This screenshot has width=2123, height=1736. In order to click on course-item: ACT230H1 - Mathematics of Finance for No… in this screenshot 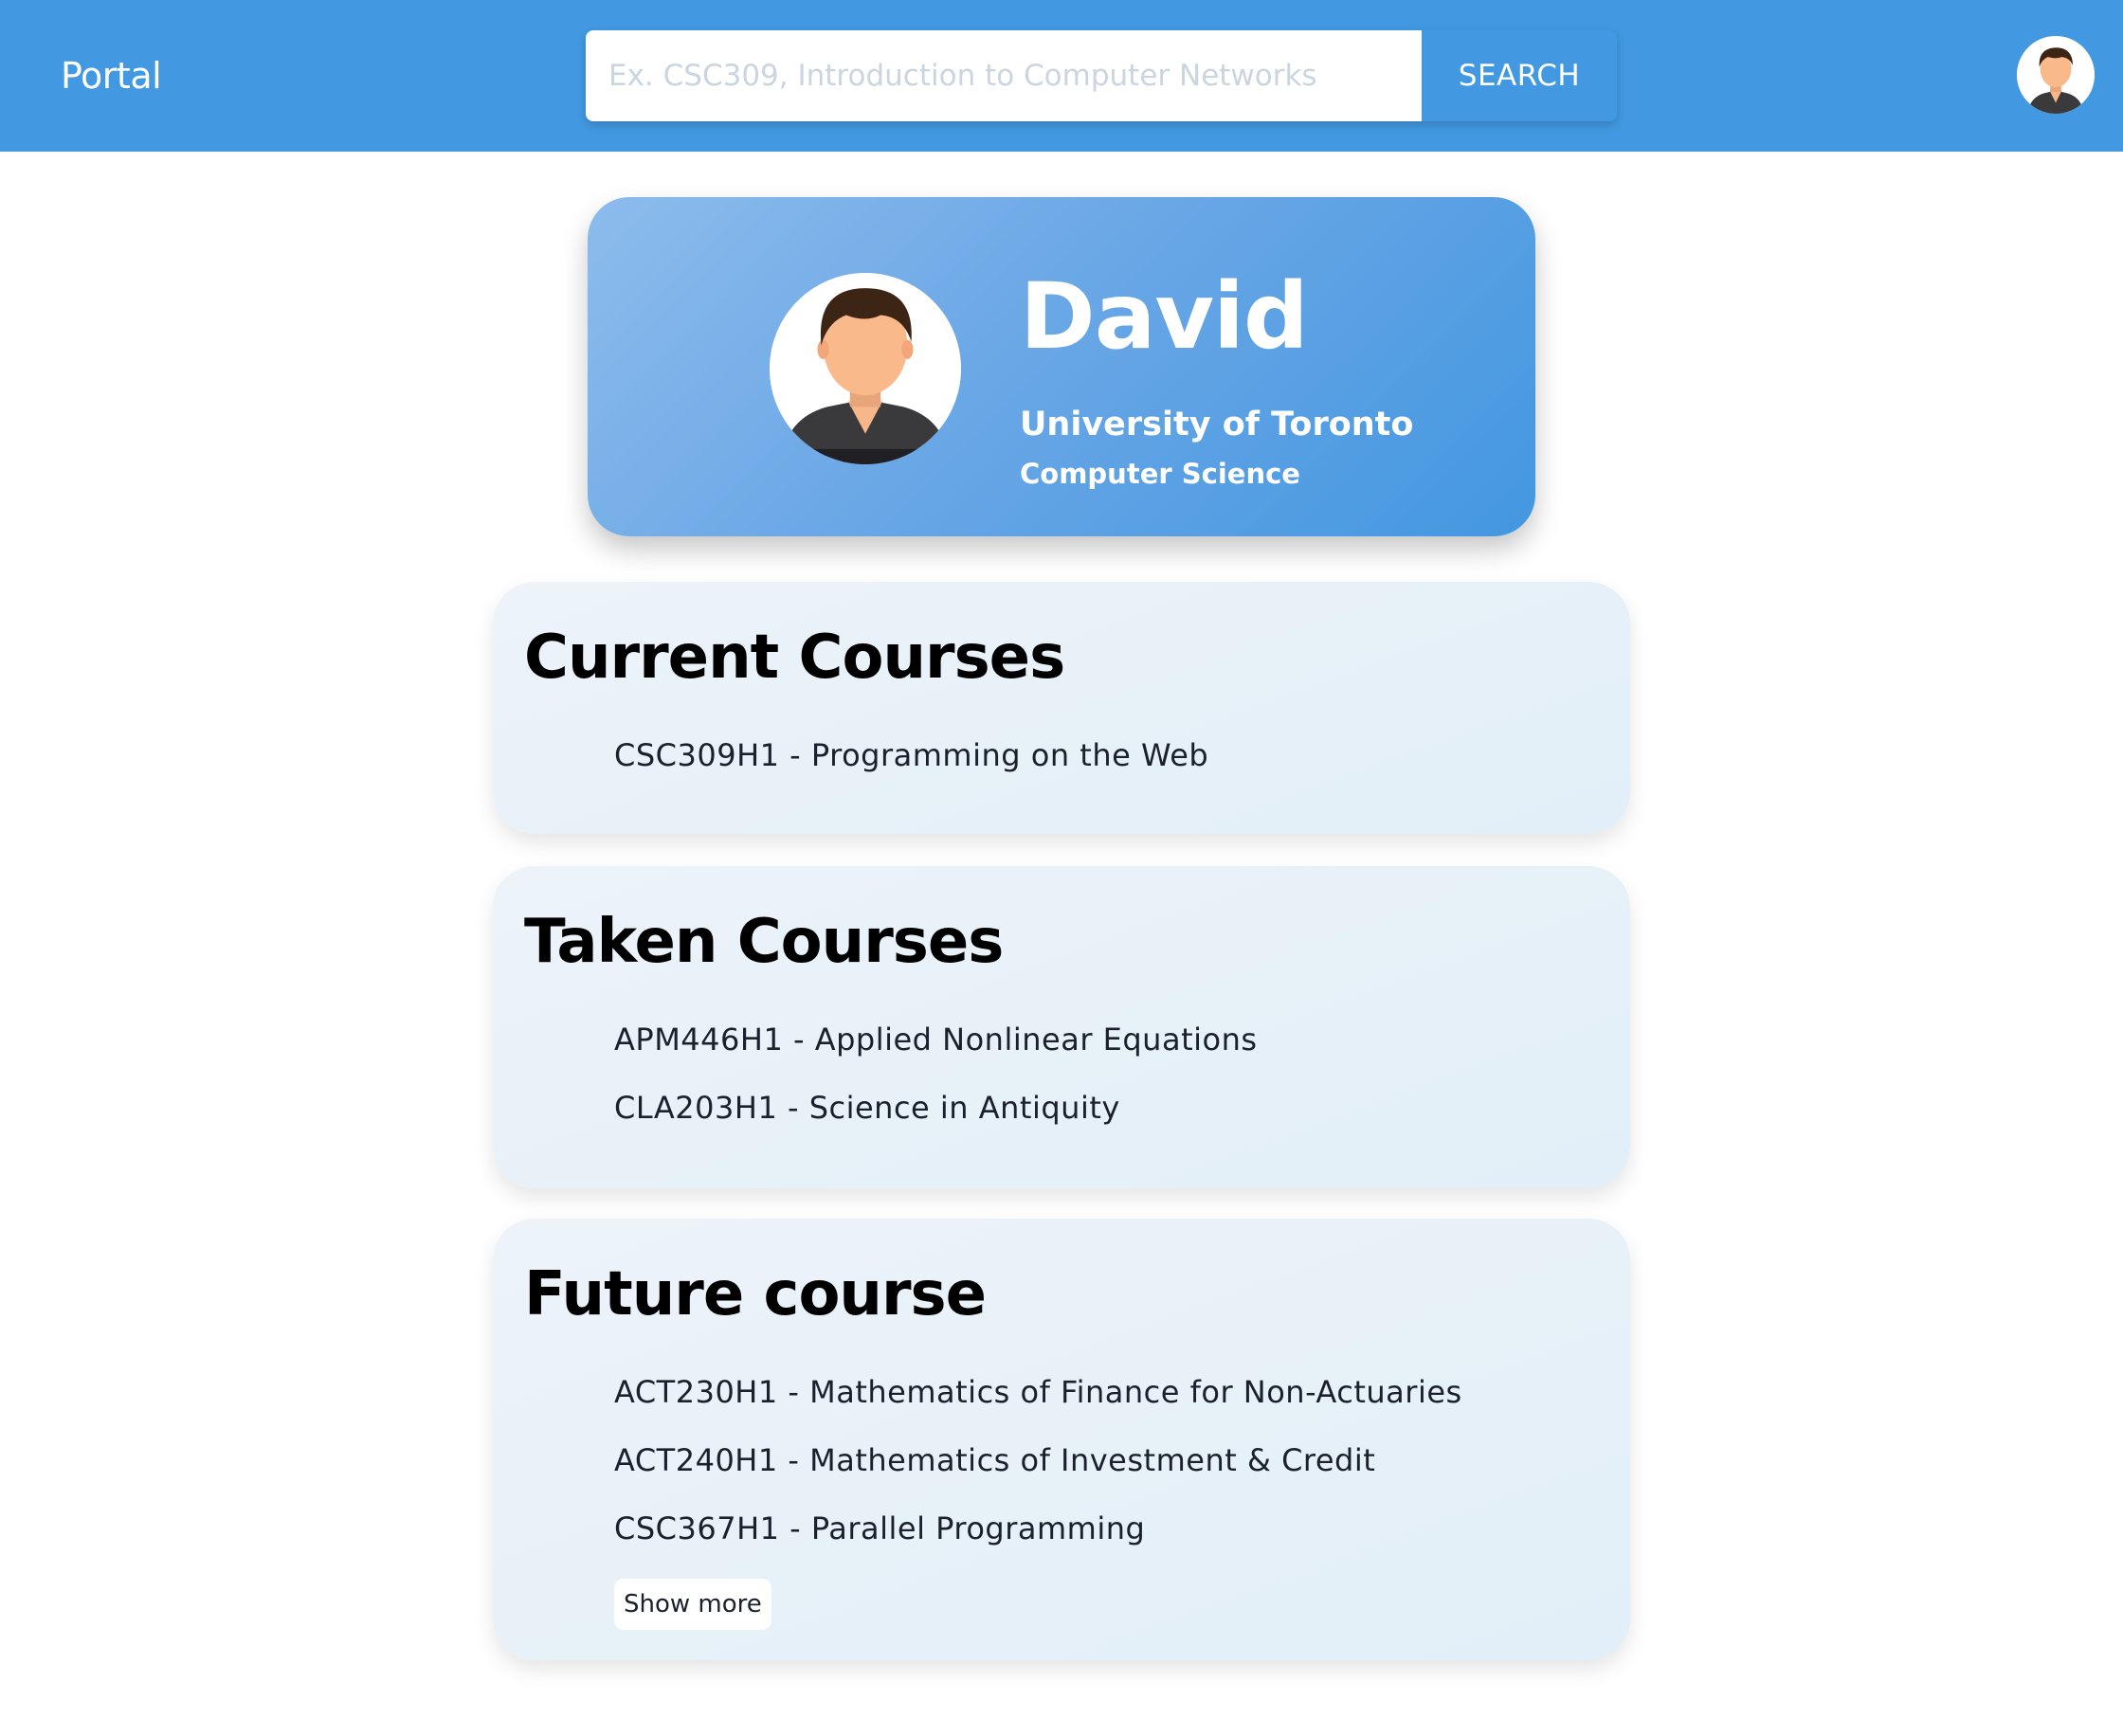, I will do `click(1038, 1399)`.